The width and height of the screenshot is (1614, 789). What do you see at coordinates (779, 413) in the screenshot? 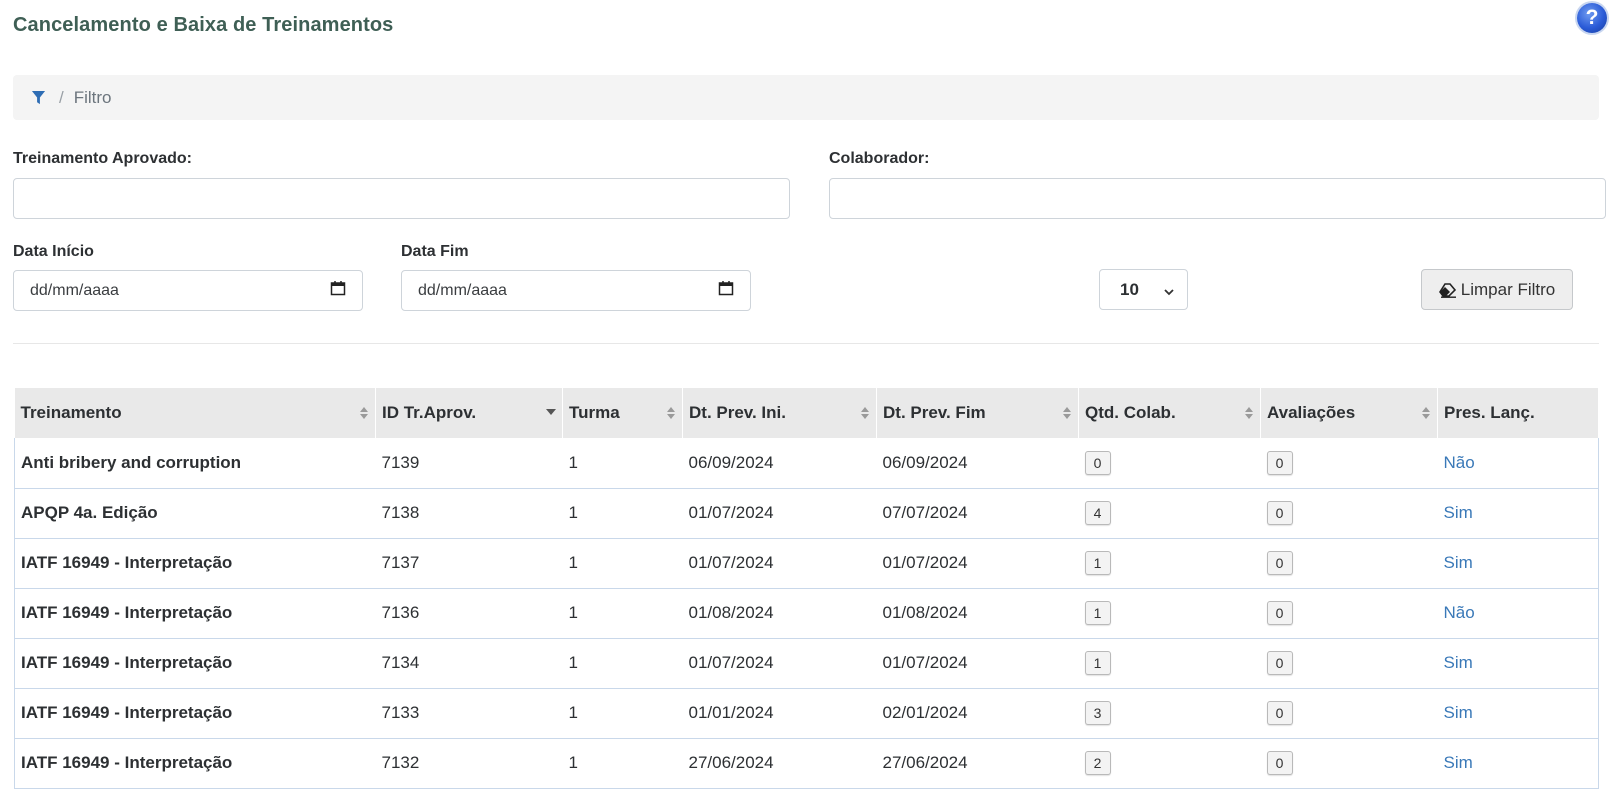
I see `col-header-dt-prev-ini: Dt. Prev. Ini.` at bounding box center [779, 413].